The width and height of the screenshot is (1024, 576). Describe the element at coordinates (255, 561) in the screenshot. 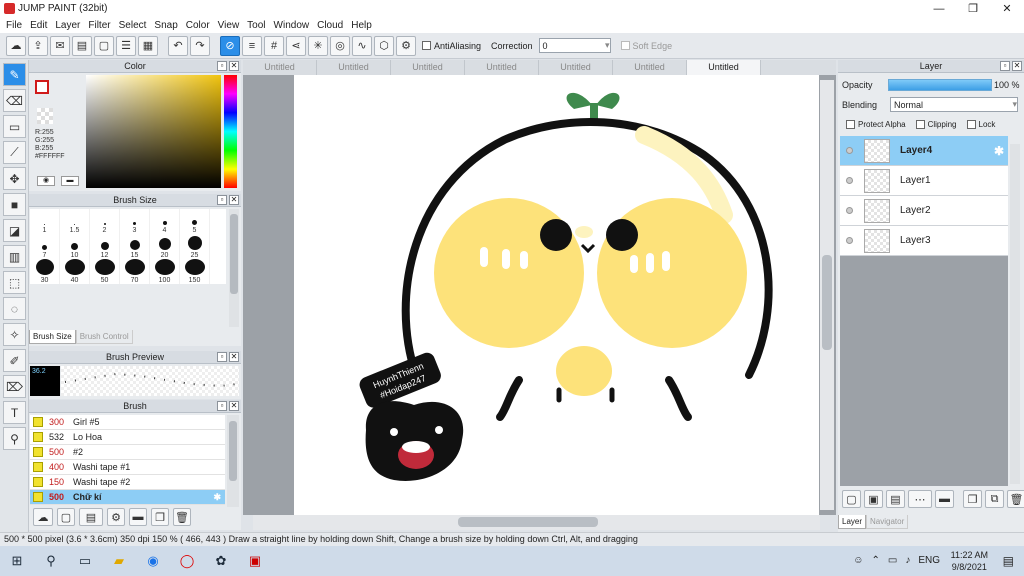

I see `jump-paint-icon: ▣` at that location.